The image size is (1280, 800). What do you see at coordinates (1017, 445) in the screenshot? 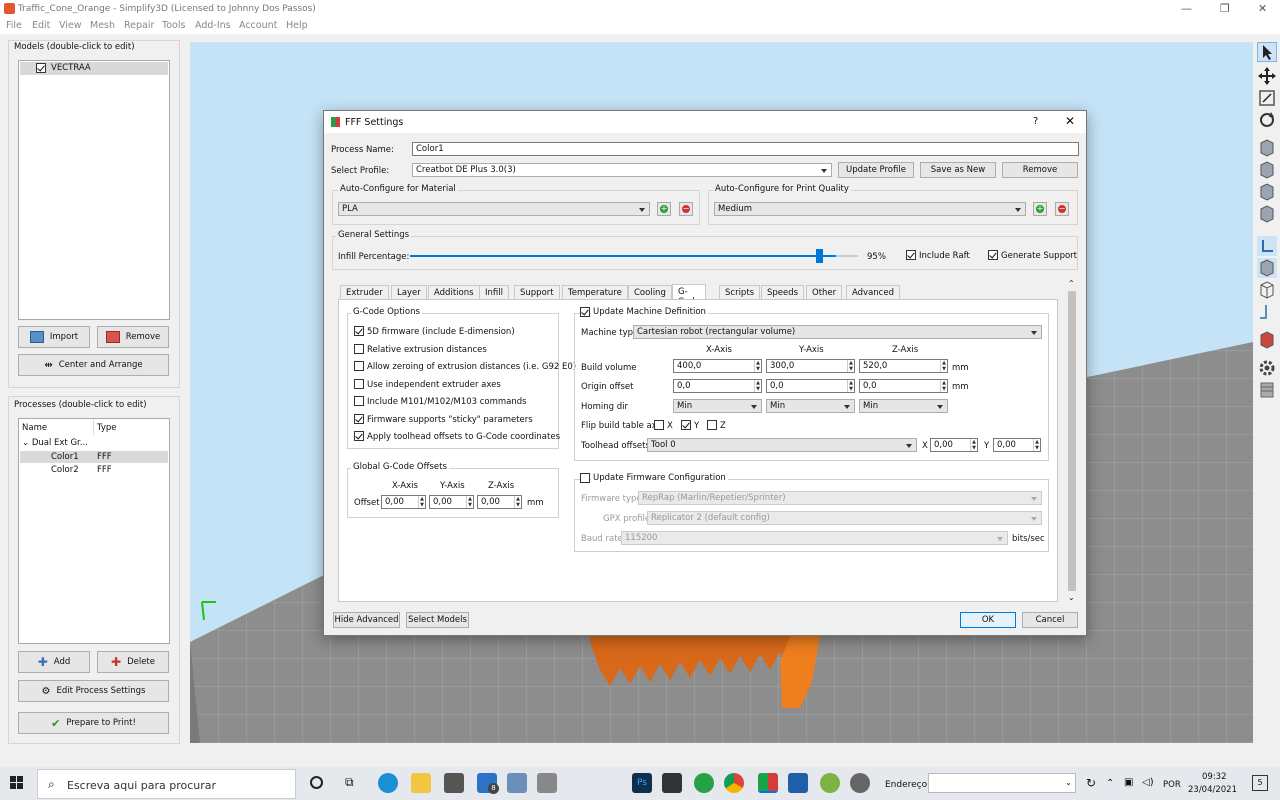
I see `toolhead-y-input: 0,00` at bounding box center [1017, 445].